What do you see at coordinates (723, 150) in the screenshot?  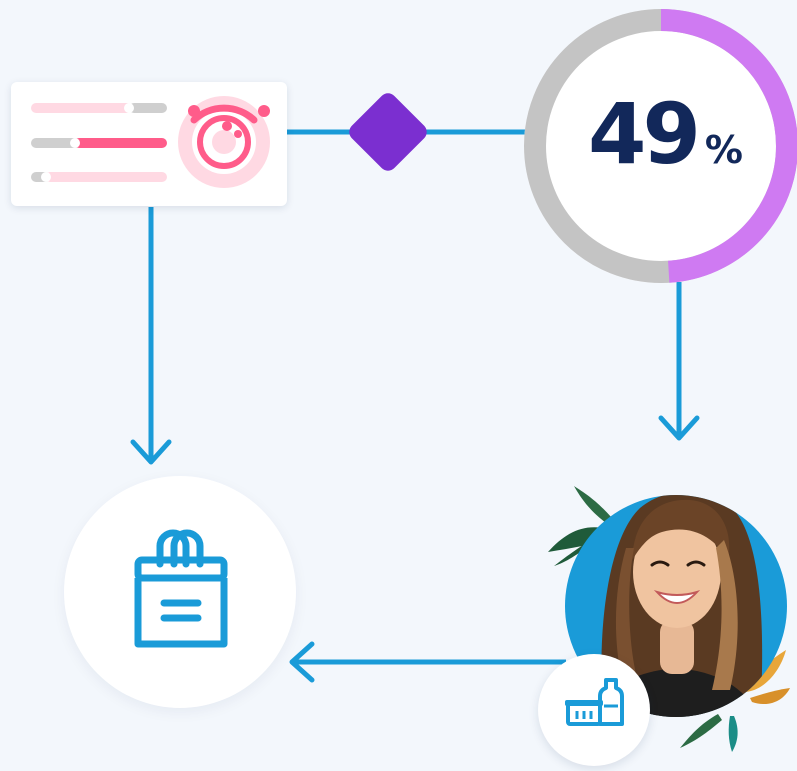 I see `stat-unit: %` at bounding box center [723, 150].